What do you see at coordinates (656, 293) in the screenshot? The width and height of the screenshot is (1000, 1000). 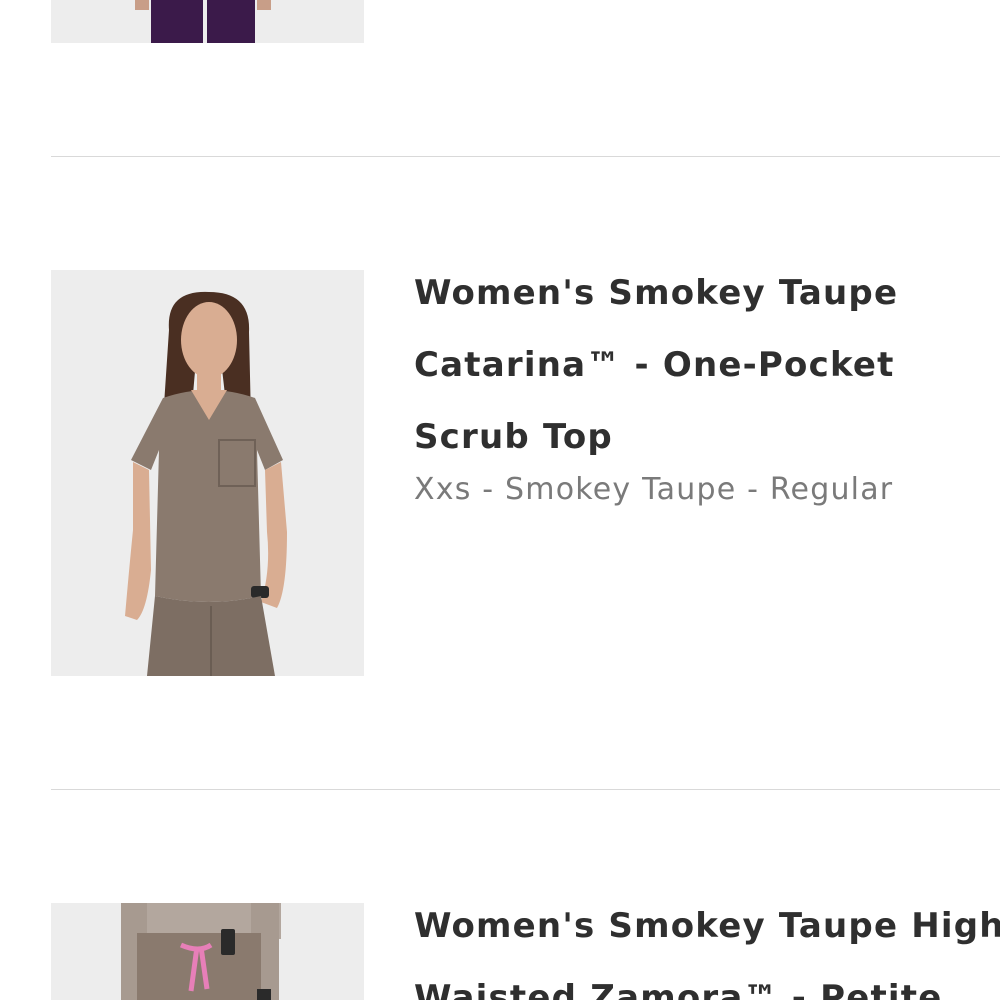 I see `product-title-line: Women's Smokey Taupe` at bounding box center [656, 293].